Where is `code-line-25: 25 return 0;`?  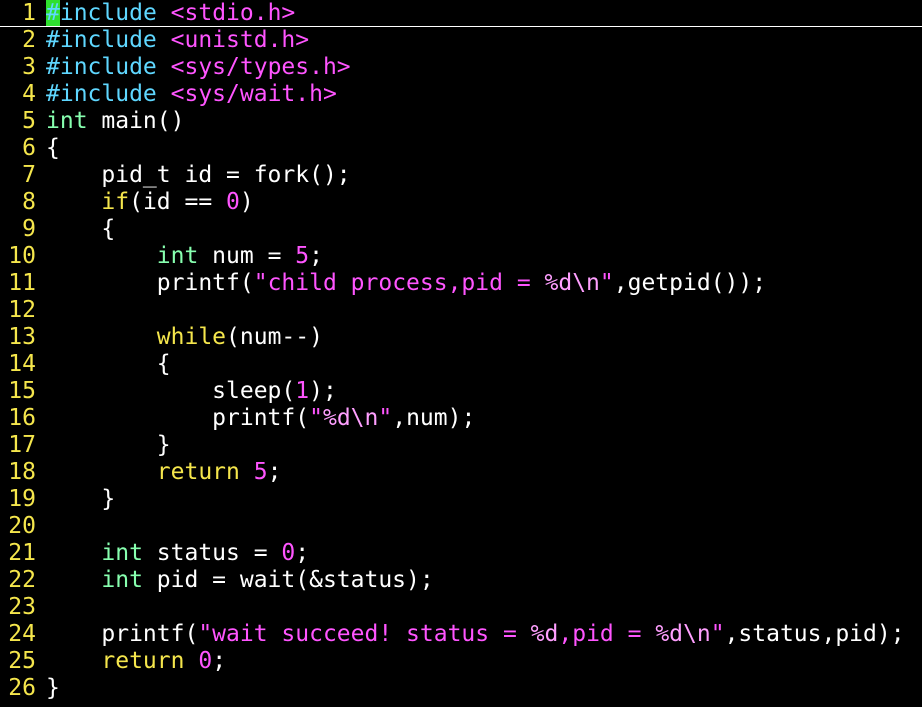 code-line-25: 25 return 0; is located at coordinates (461, 661).